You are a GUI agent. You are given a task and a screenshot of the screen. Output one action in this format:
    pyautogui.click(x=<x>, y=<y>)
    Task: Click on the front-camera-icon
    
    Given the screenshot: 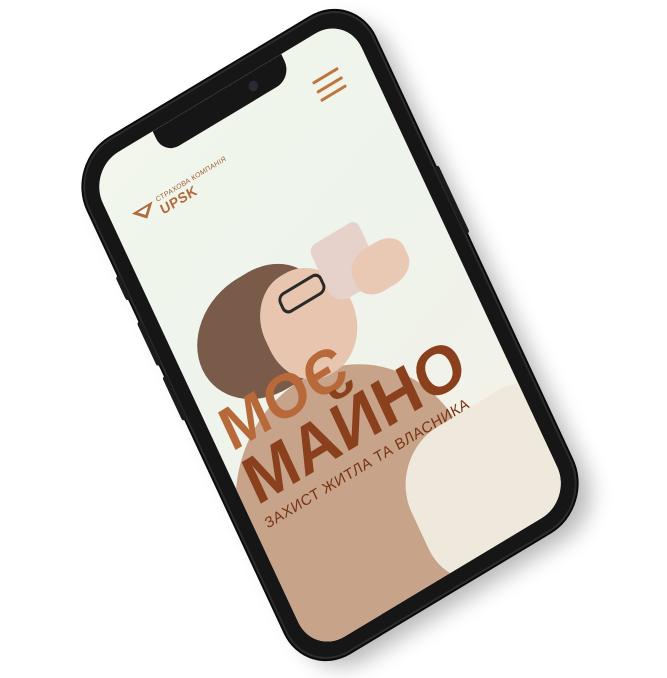 What is the action you would take?
    pyautogui.click(x=253, y=86)
    